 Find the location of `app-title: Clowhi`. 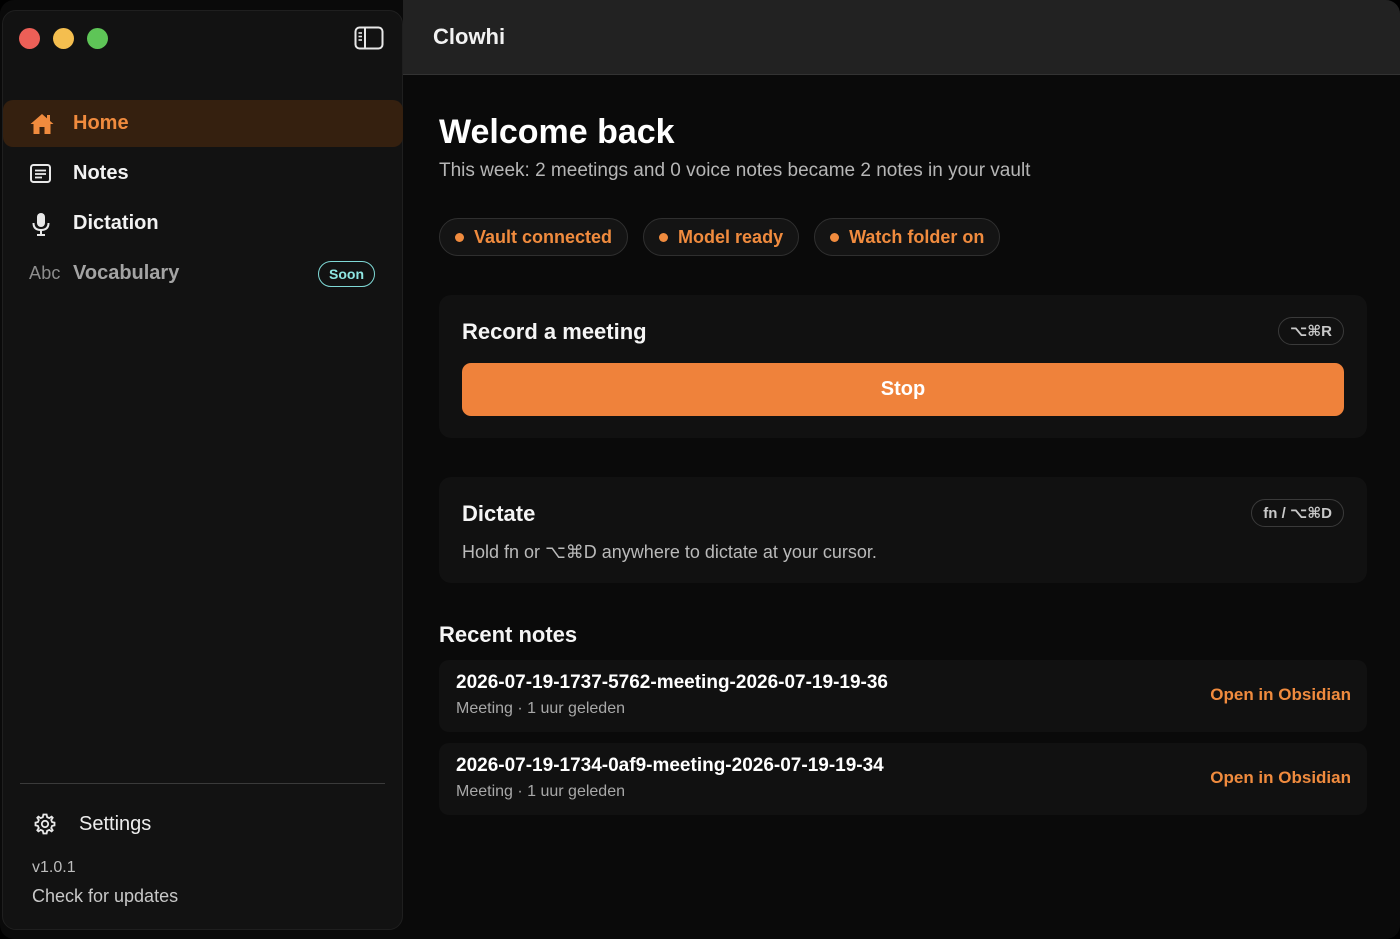

app-title: Clowhi is located at coordinates (469, 36).